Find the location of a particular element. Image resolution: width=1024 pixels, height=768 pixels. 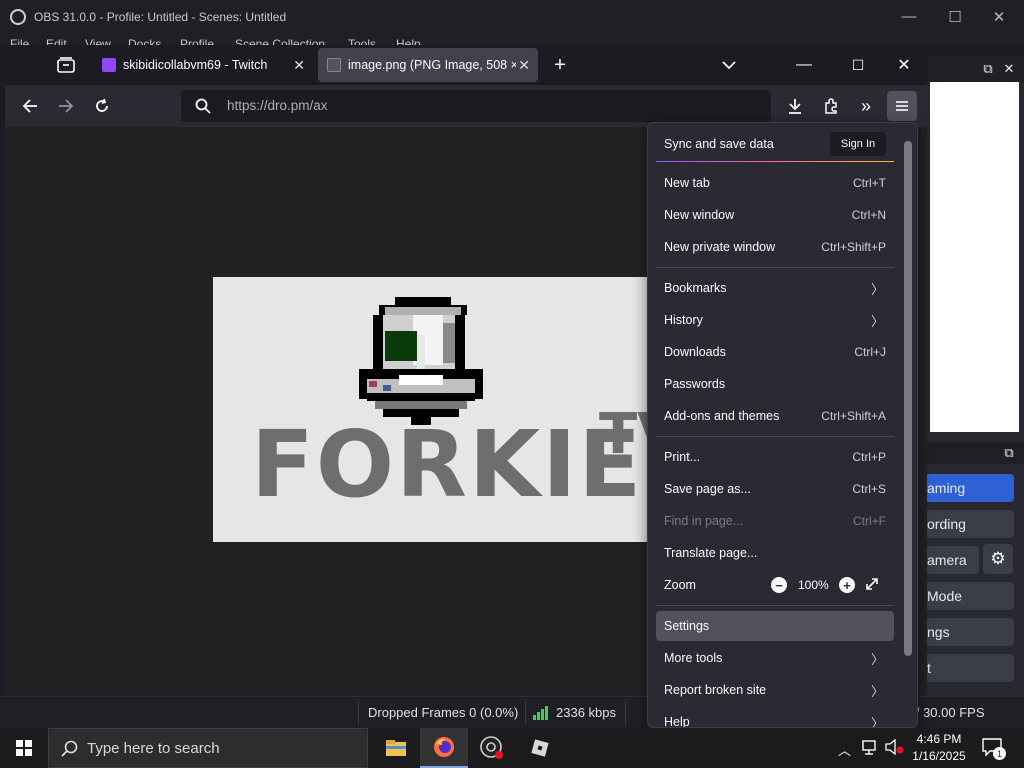

close-icon: ✕ is located at coordinates (999, 16).